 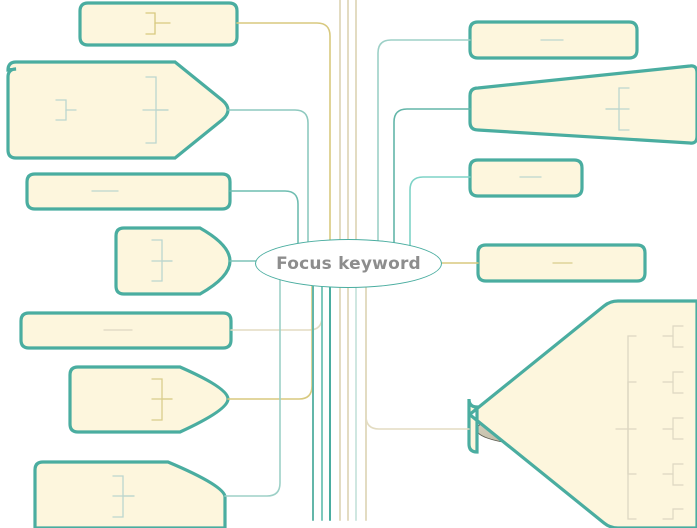 I want to click on center-node-focus-keyword: Focus keyword, so click(x=348, y=263).